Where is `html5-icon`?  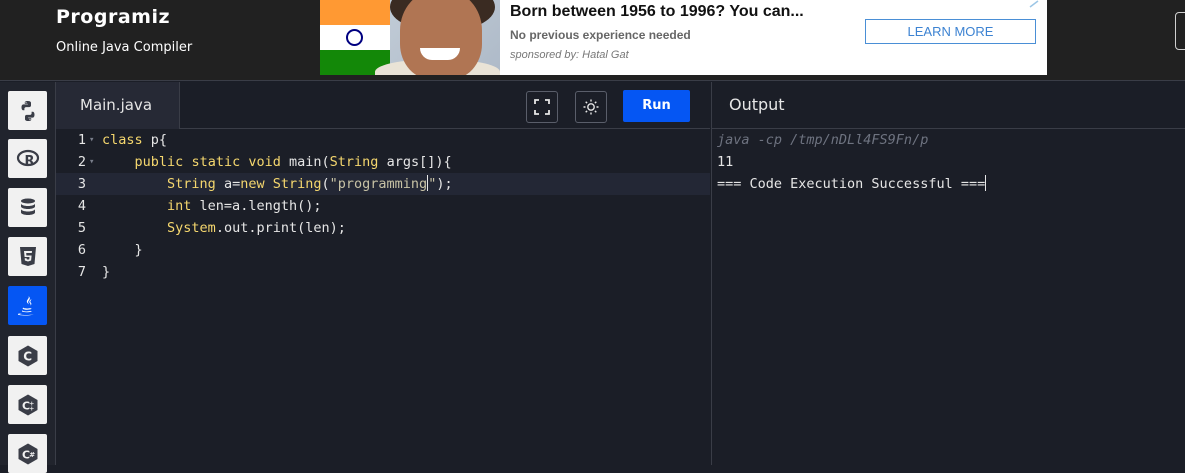
html5-icon is located at coordinates (27, 256).